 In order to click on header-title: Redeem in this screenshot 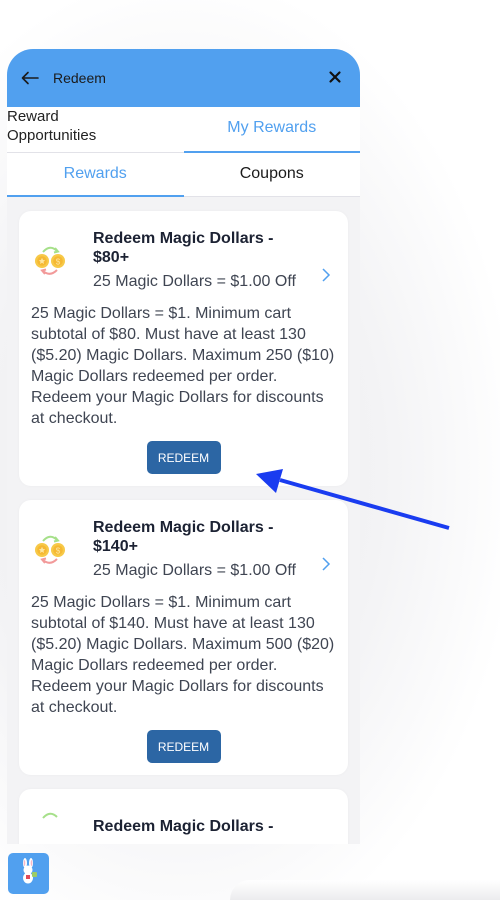, I will do `click(79, 78)`.